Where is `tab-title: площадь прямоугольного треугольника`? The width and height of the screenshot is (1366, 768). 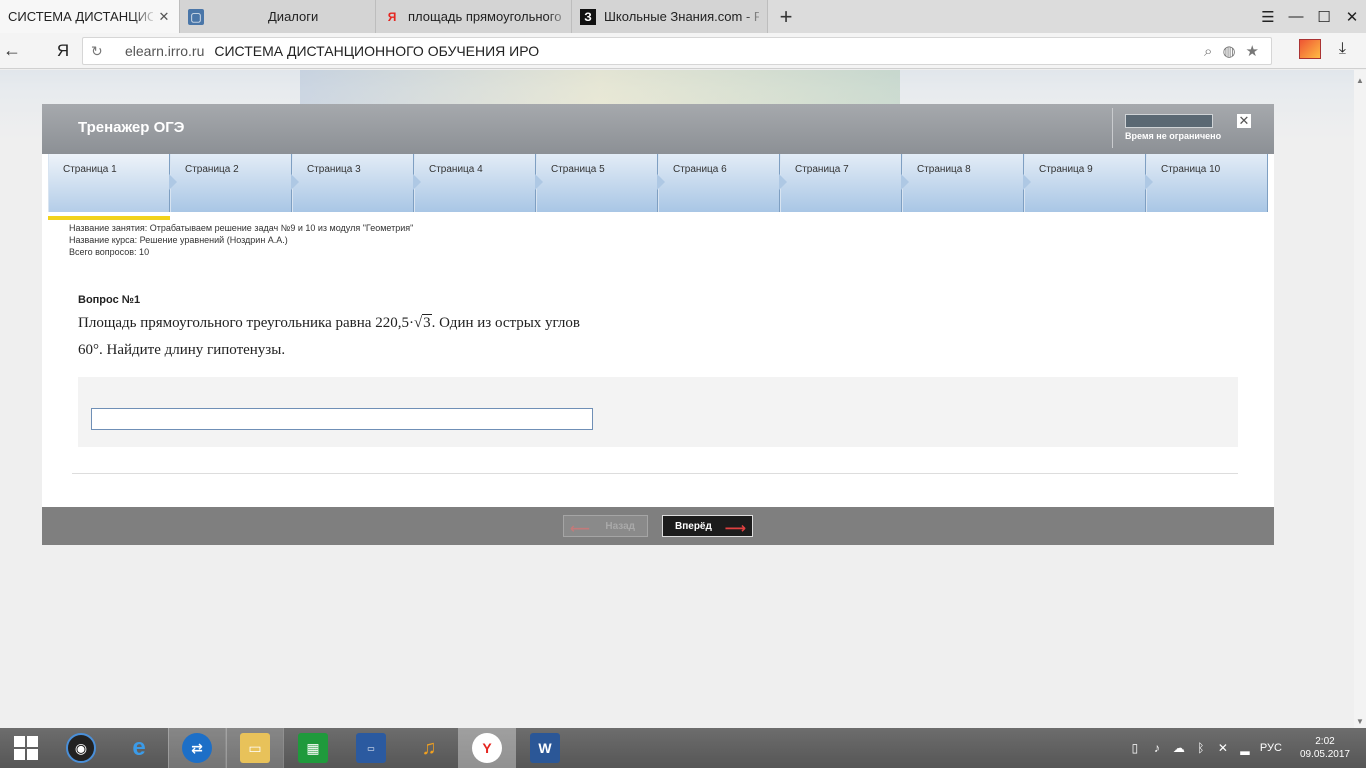 tab-title: площадь прямоугольного треугольника is located at coordinates (485, 16).